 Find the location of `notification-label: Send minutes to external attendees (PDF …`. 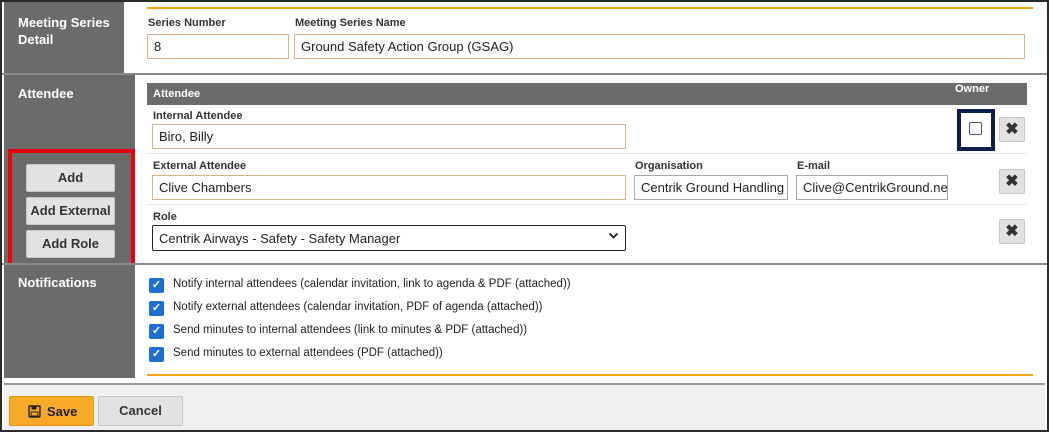

notification-label: Send minutes to external attendees (PDF … is located at coordinates (308, 353).